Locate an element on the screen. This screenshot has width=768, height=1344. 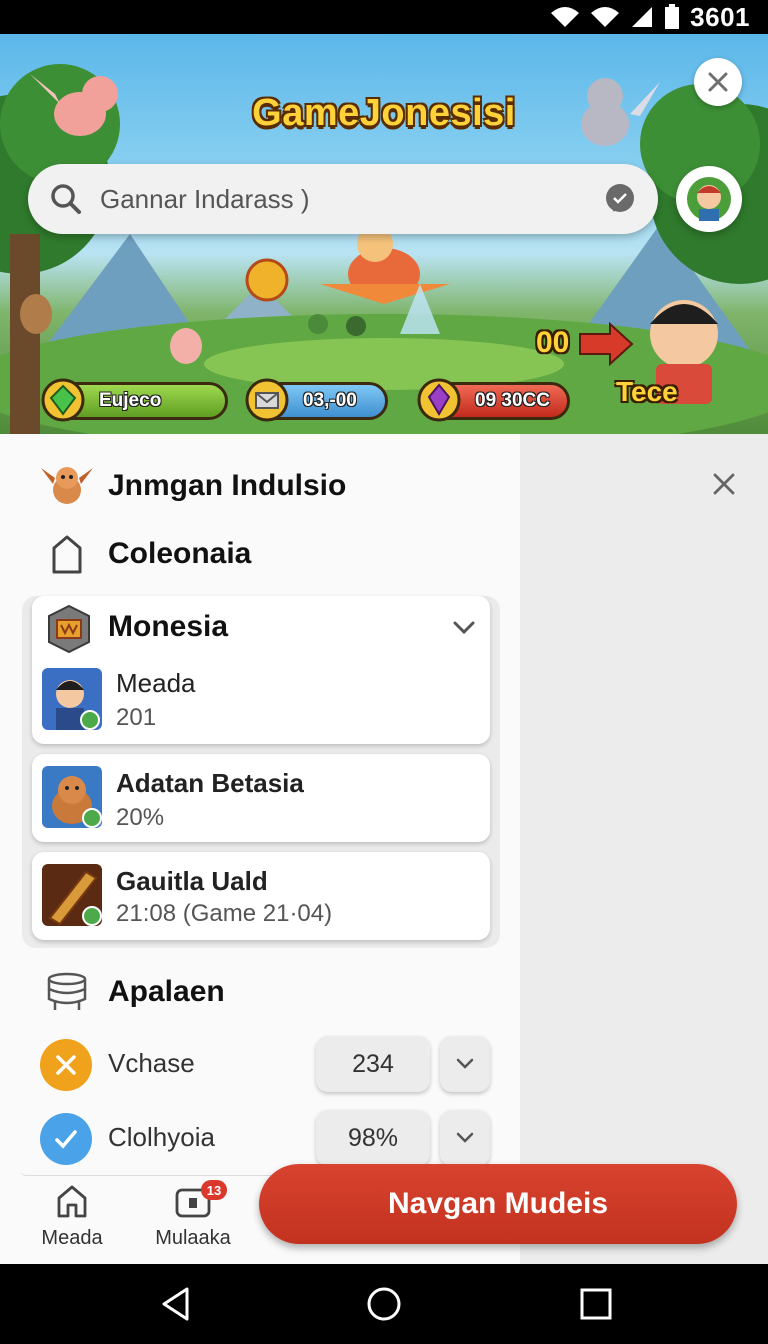
list-item-adatan: Adatan Betasia 20% is located at coordinates (261, 798).